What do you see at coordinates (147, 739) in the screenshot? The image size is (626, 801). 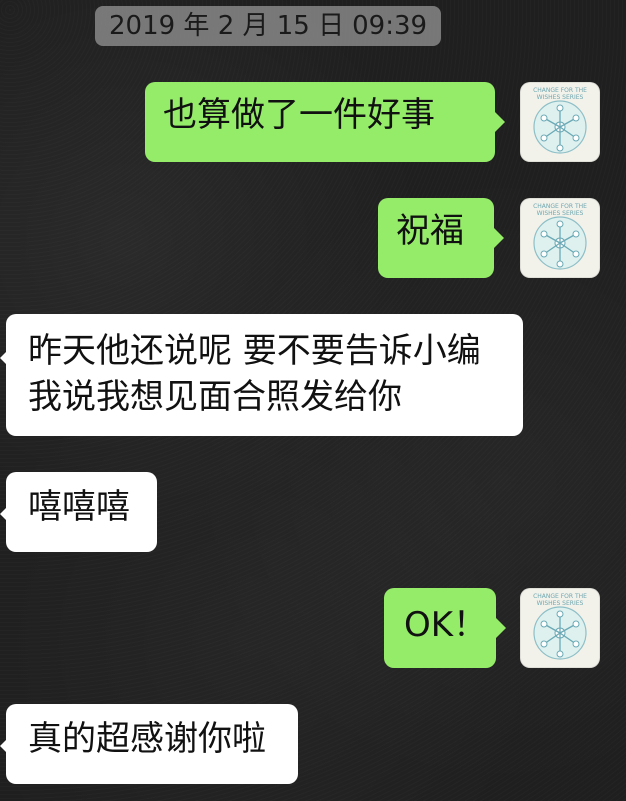 I see `message-text: 真的超感谢你啦` at bounding box center [147, 739].